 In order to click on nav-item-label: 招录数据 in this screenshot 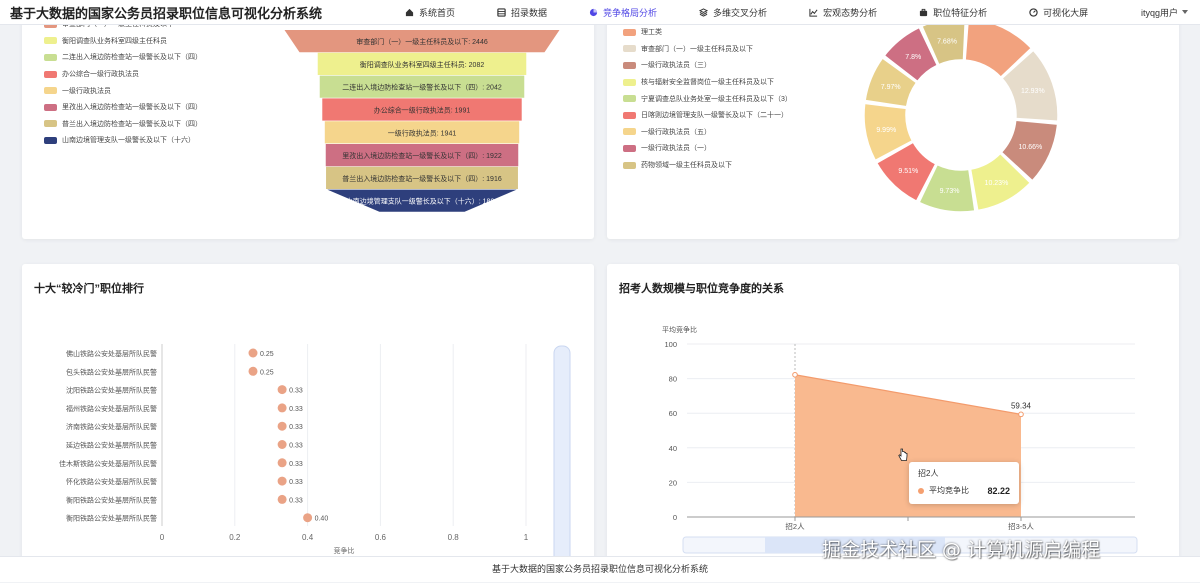, I will do `click(529, 12)`.